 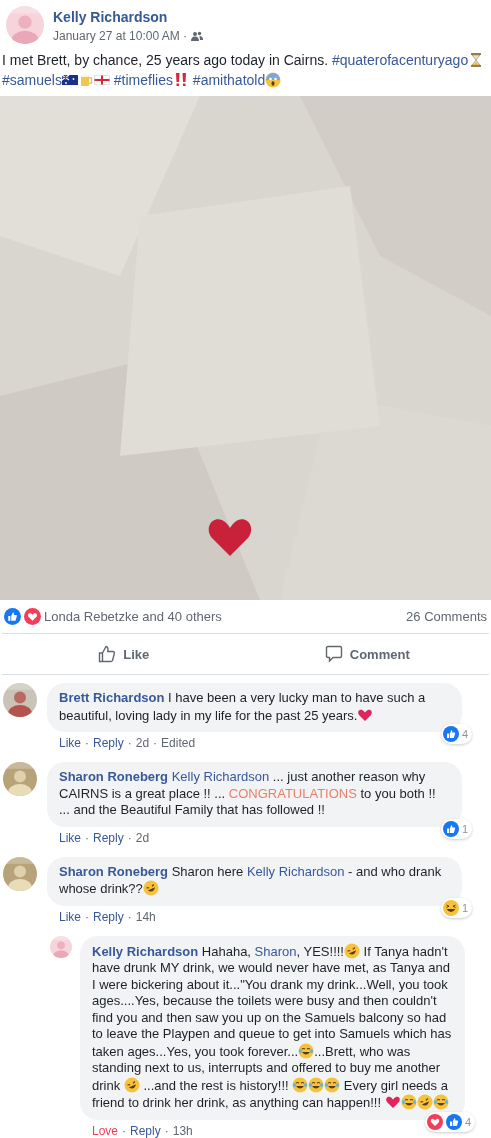 I want to click on edited-label: Edited, so click(x=178, y=743).